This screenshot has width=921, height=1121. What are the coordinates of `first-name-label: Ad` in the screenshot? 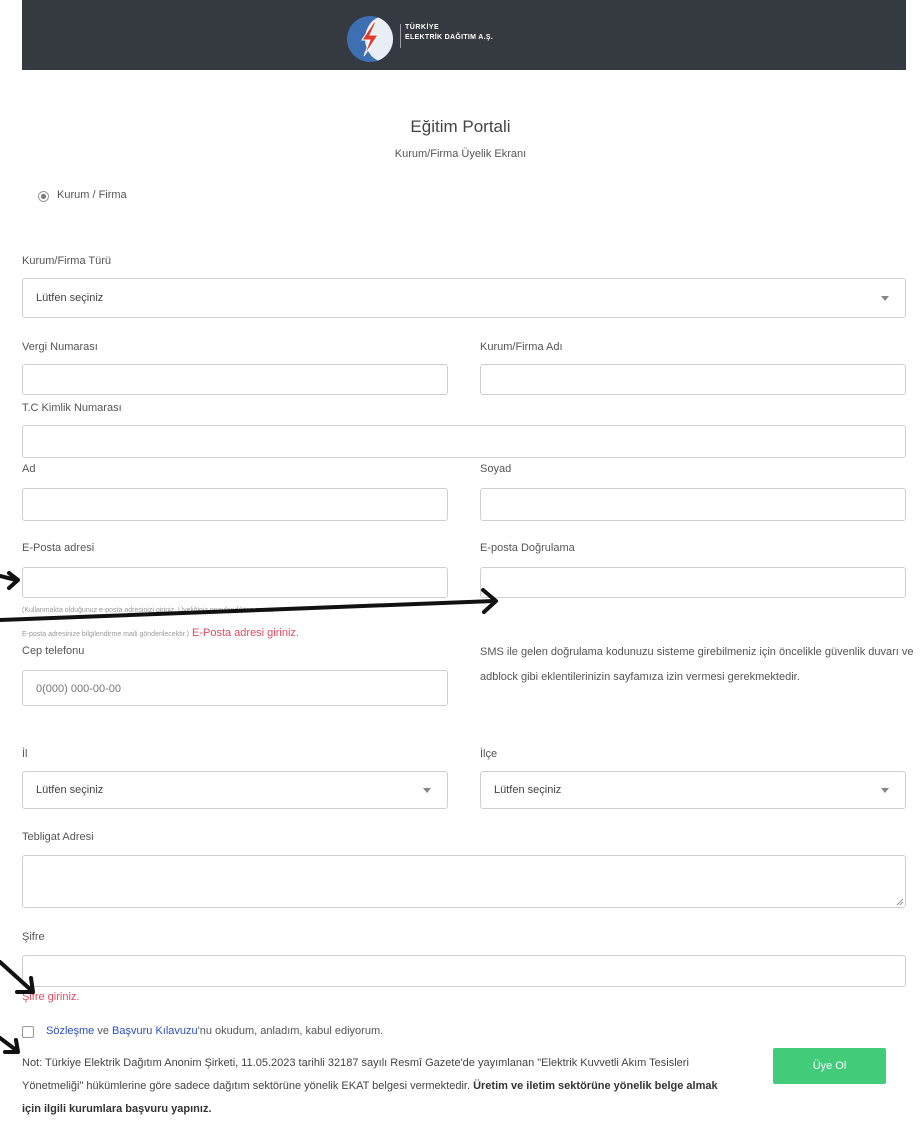 It's located at (29, 469).